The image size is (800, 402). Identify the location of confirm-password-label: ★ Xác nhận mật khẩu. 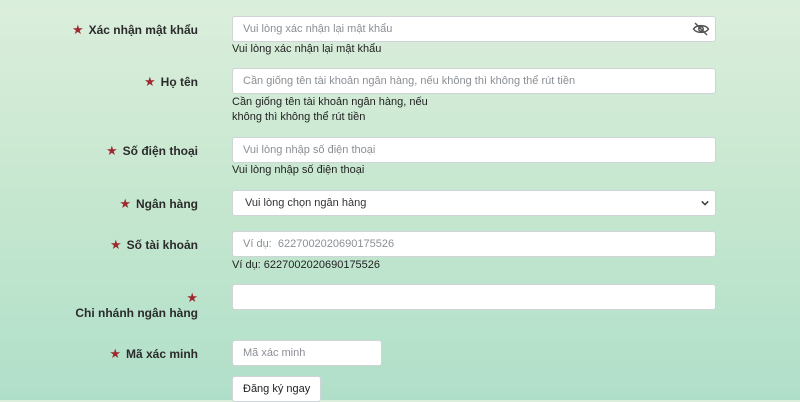
(134, 29).